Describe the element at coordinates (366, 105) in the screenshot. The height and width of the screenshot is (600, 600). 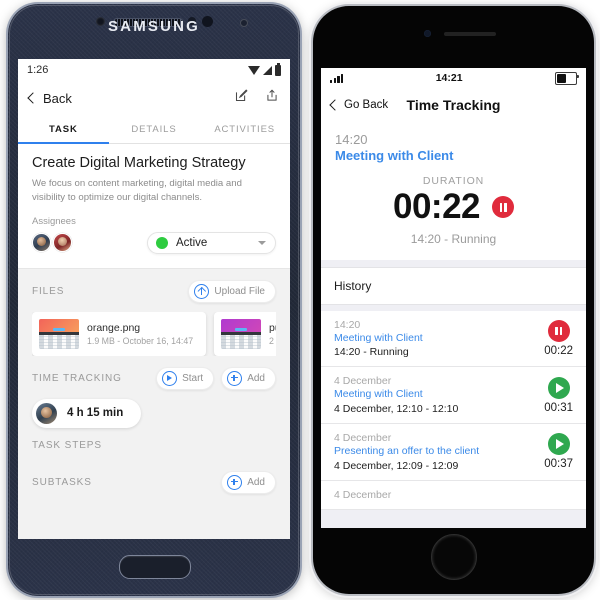
I see `go-back-label: Go Back` at that location.